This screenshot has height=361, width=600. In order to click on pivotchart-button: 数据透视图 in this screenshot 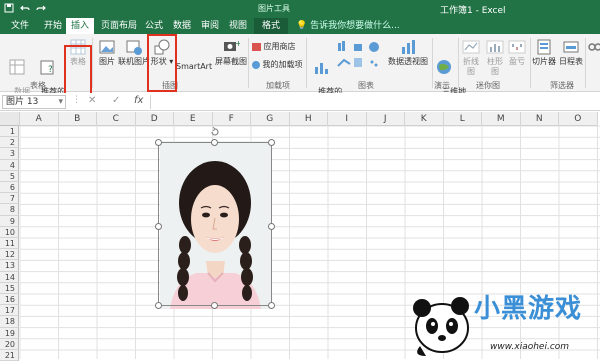, I will do `click(408, 52)`.